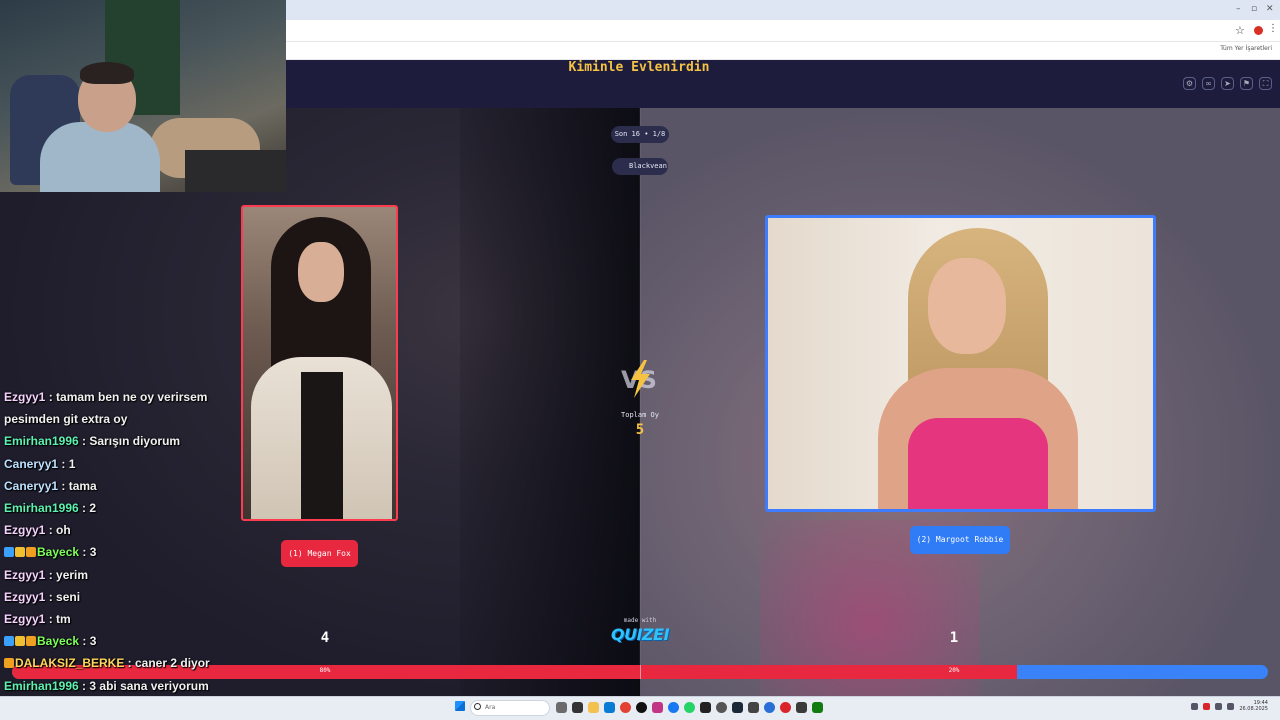 This screenshot has width=1280, height=720. Describe the element at coordinates (1270, 9) in the screenshot. I see `window-close-button: ✕` at that location.